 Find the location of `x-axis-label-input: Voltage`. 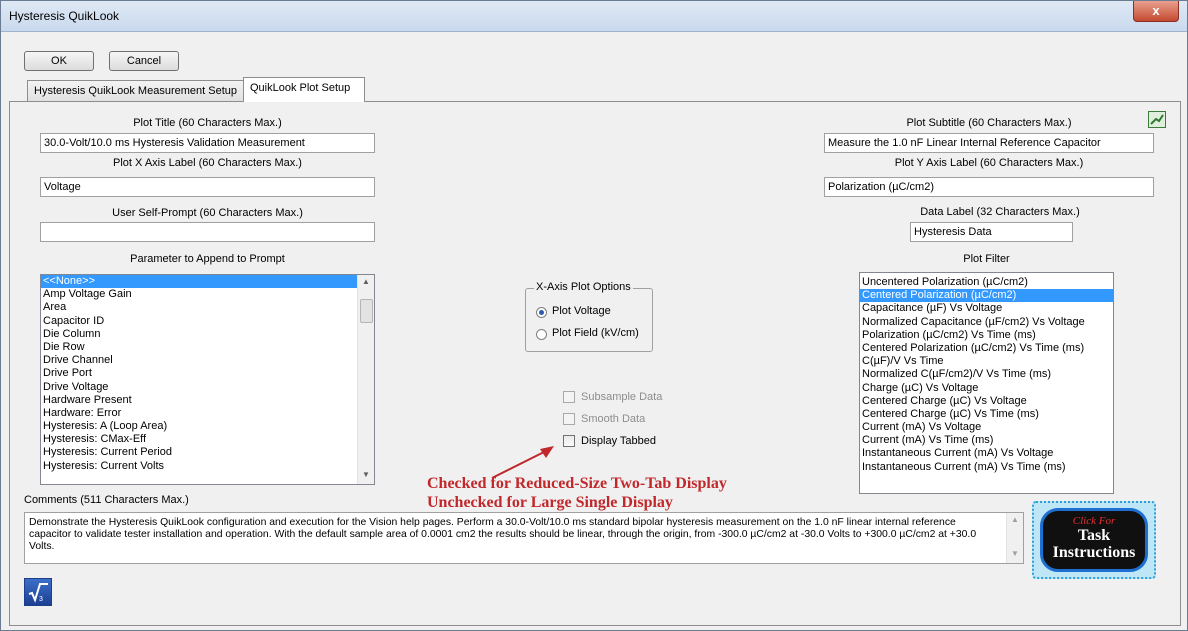

x-axis-label-input: Voltage is located at coordinates (207, 187).